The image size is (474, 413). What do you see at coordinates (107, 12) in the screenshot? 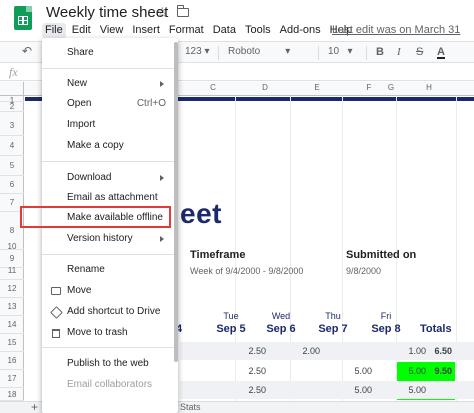
I see `document-title: Weekly time sheet` at bounding box center [107, 12].